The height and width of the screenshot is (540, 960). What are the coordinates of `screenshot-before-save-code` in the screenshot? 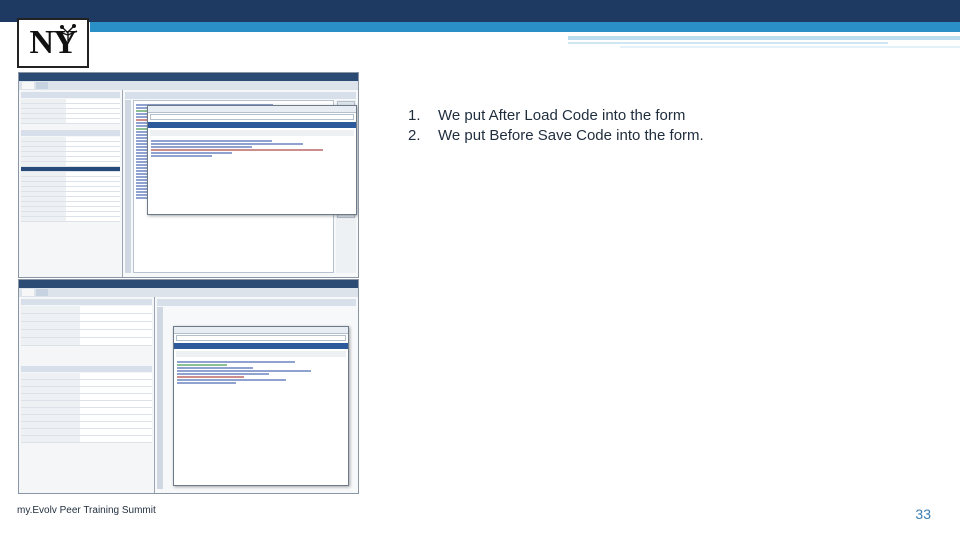 It's located at (188, 386).